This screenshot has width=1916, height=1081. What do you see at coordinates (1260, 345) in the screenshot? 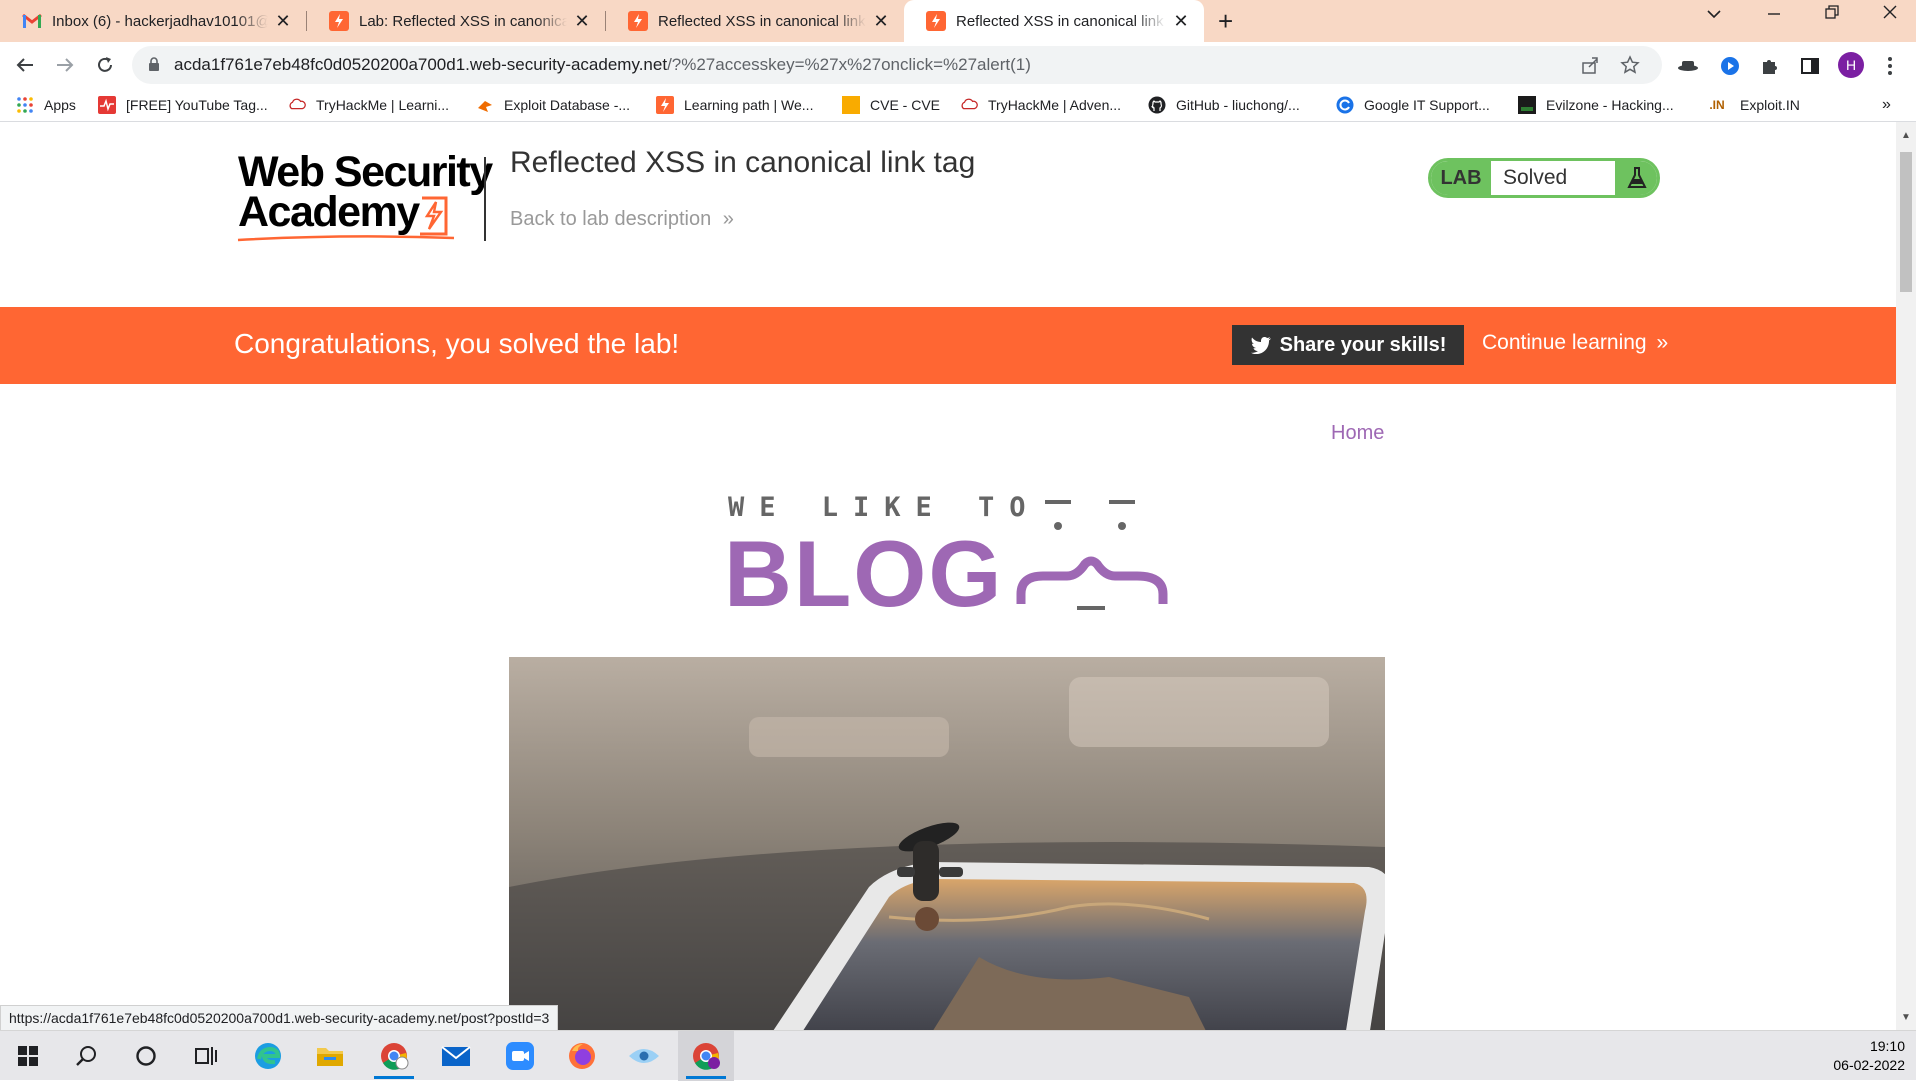
I see `twitter-icon` at bounding box center [1260, 345].